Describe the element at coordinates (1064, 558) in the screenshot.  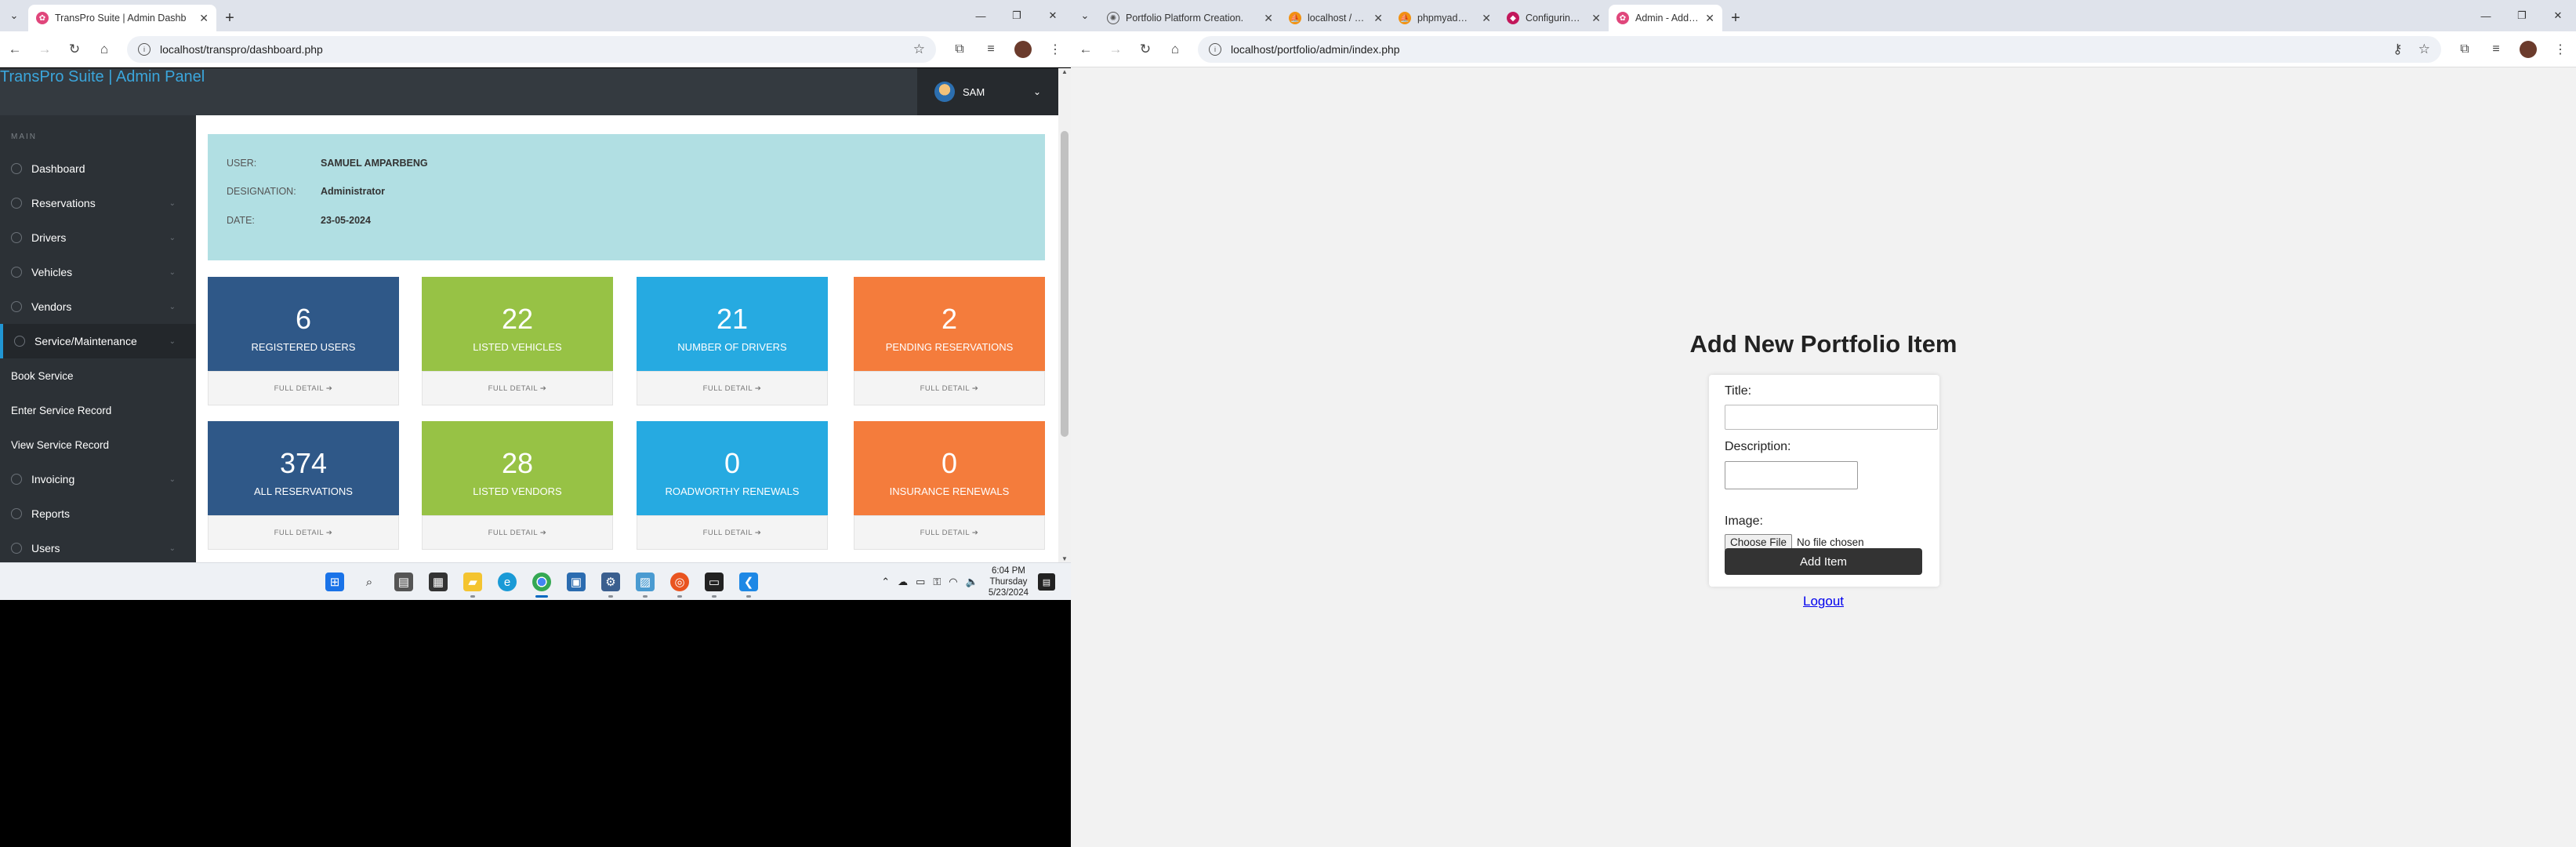
I see `scroll-down-icon: ▼` at that location.